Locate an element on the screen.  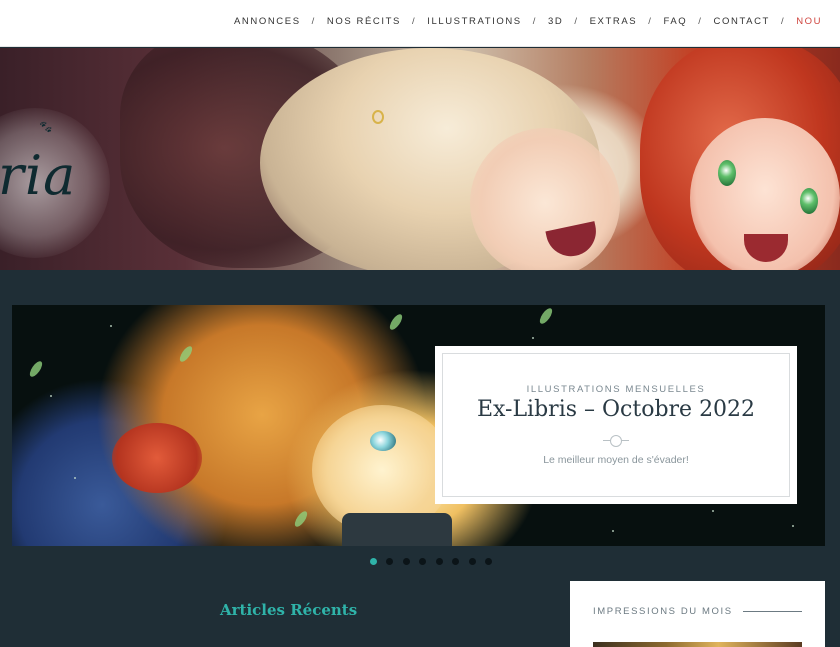
nav-item-nos-recits: NOS RÉCITS is located at coordinates (364, 21).